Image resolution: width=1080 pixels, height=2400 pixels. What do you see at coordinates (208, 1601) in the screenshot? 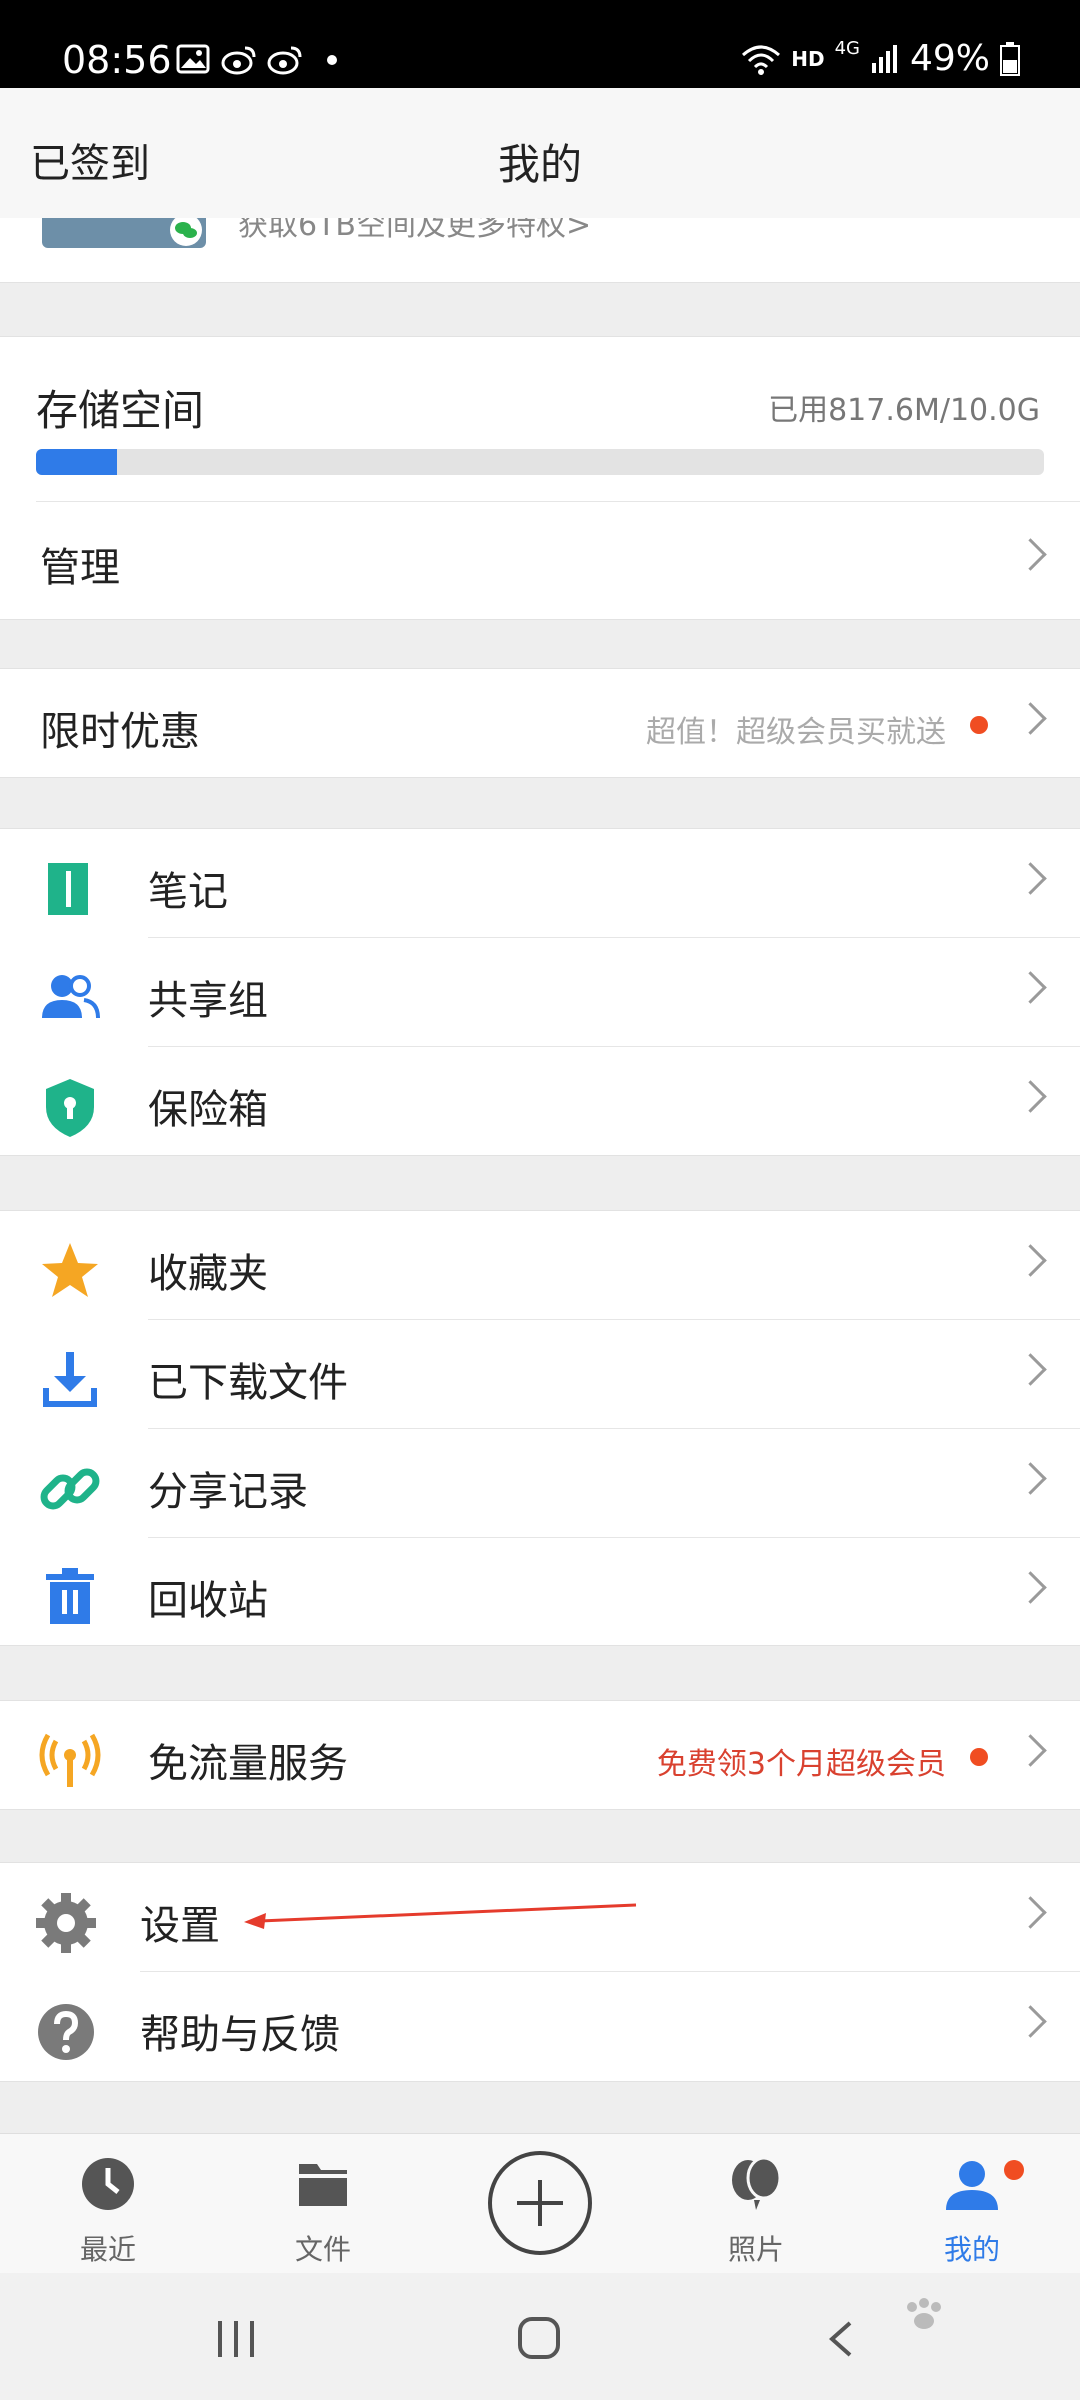
I see `recycle-bin-label: 回收站` at bounding box center [208, 1601].